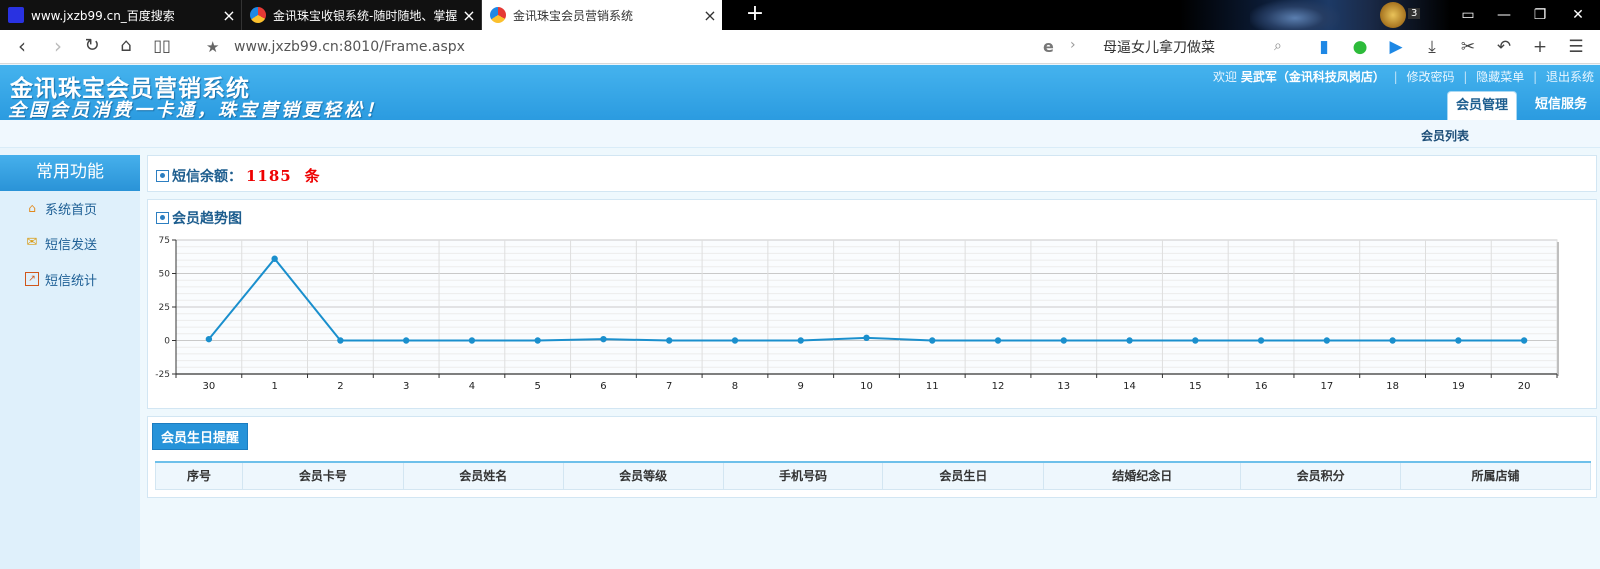 The image size is (1600, 569). Describe the element at coordinates (1396, 47) in the screenshot. I see `video-play-icon: ▶` at that location.